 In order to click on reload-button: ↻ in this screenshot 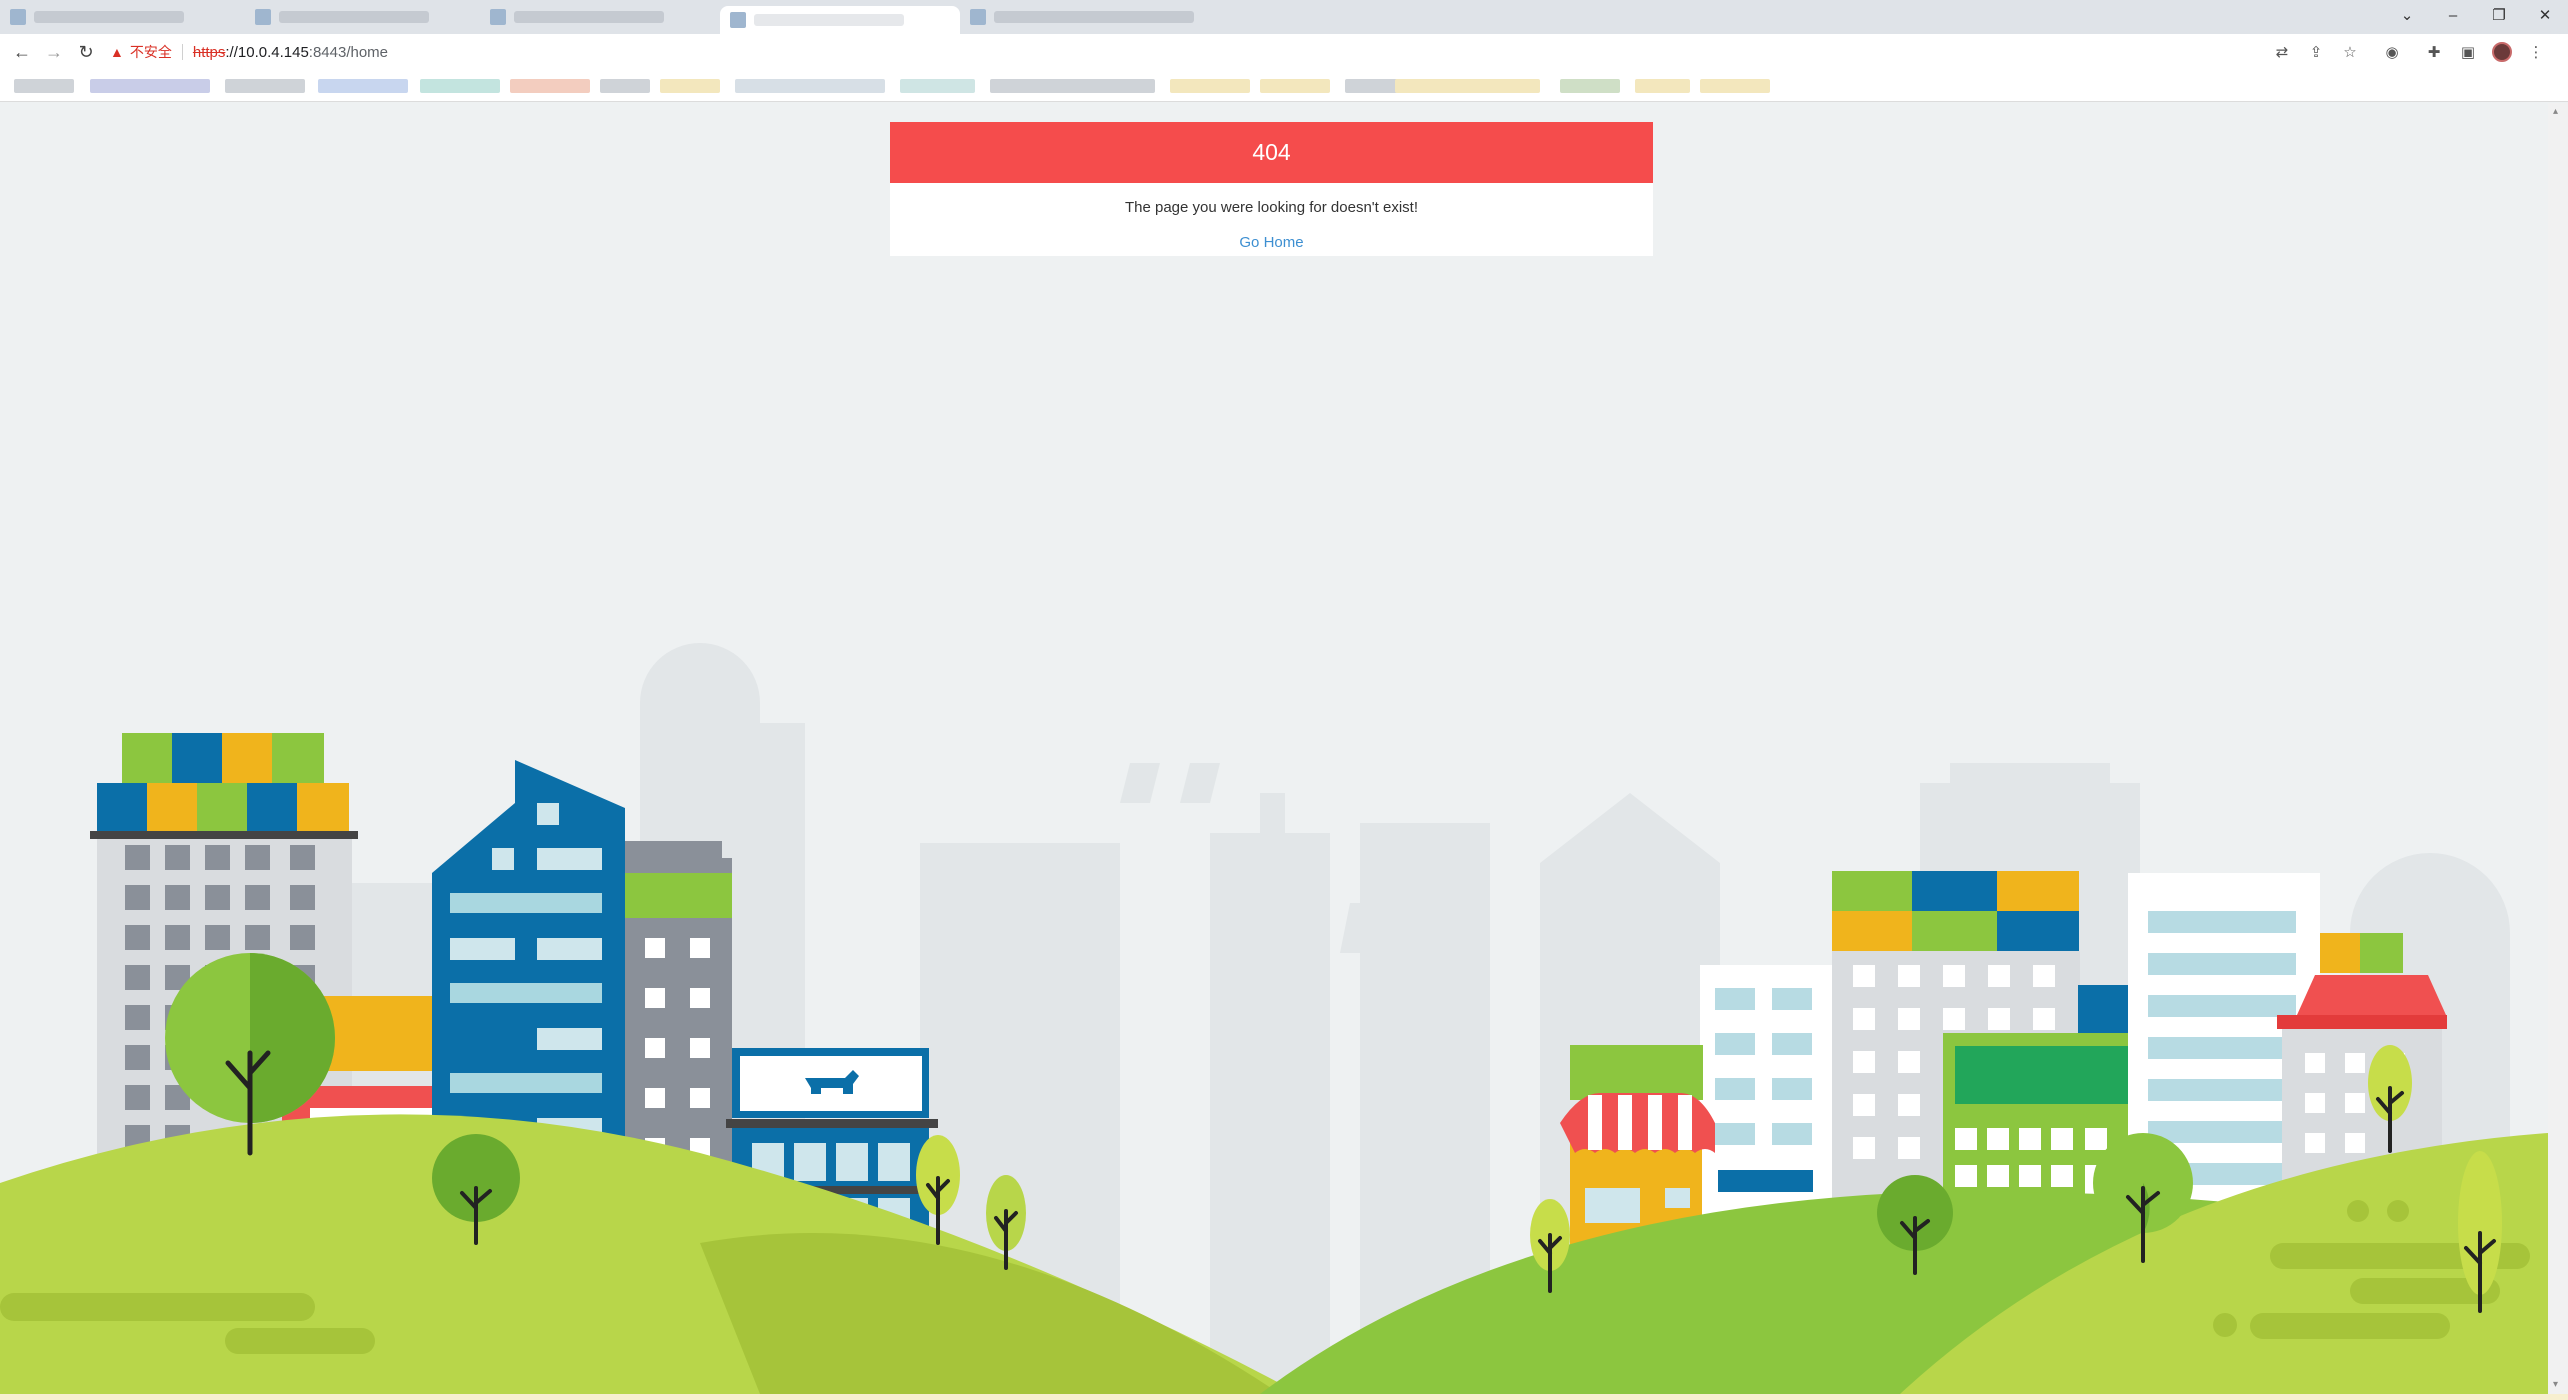, I will do `click(86, 52)`.